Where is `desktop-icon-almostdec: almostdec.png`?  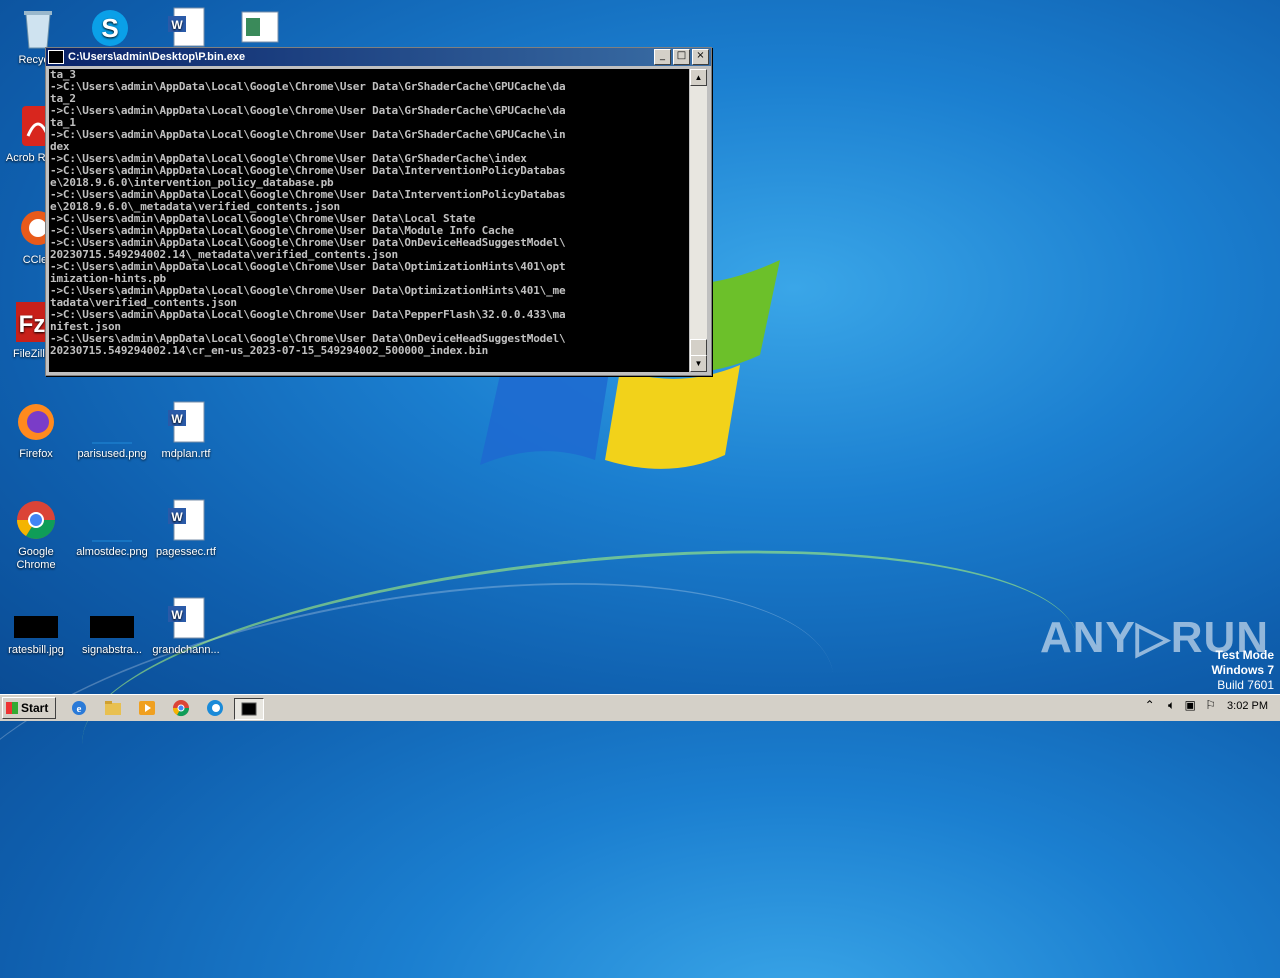 desktop-icon-almostdec: almostdec.png is located at coordinates (112, 528).